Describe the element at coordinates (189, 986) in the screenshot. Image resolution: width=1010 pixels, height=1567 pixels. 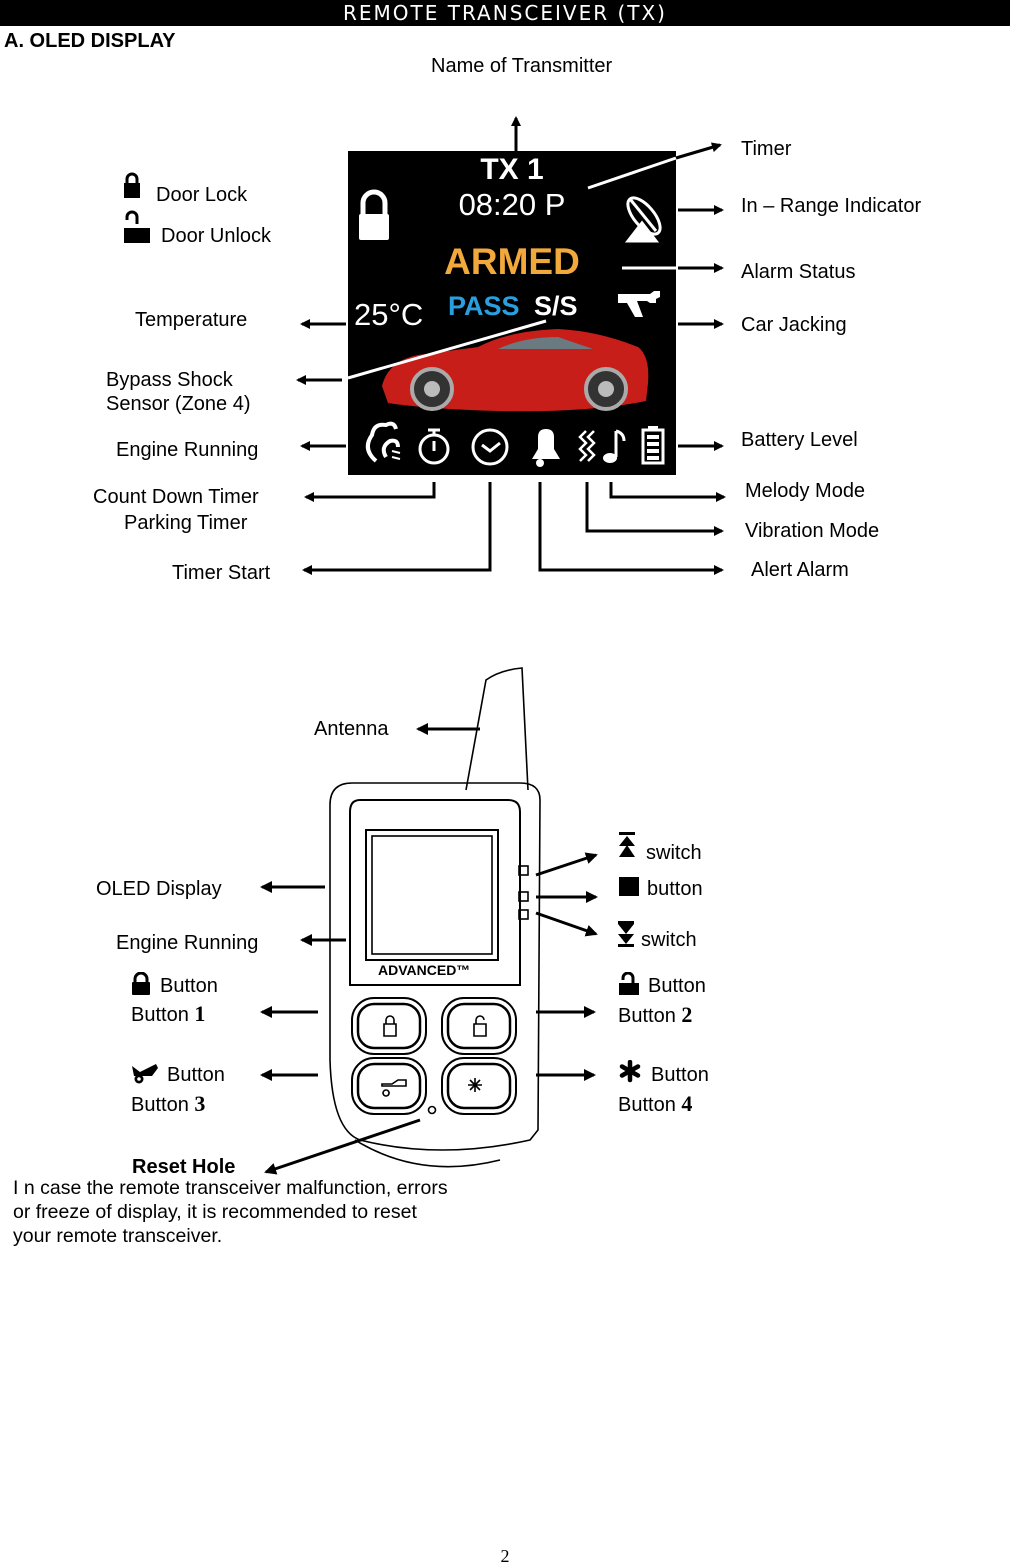
I see `label-button-1-word: Button` at that location.